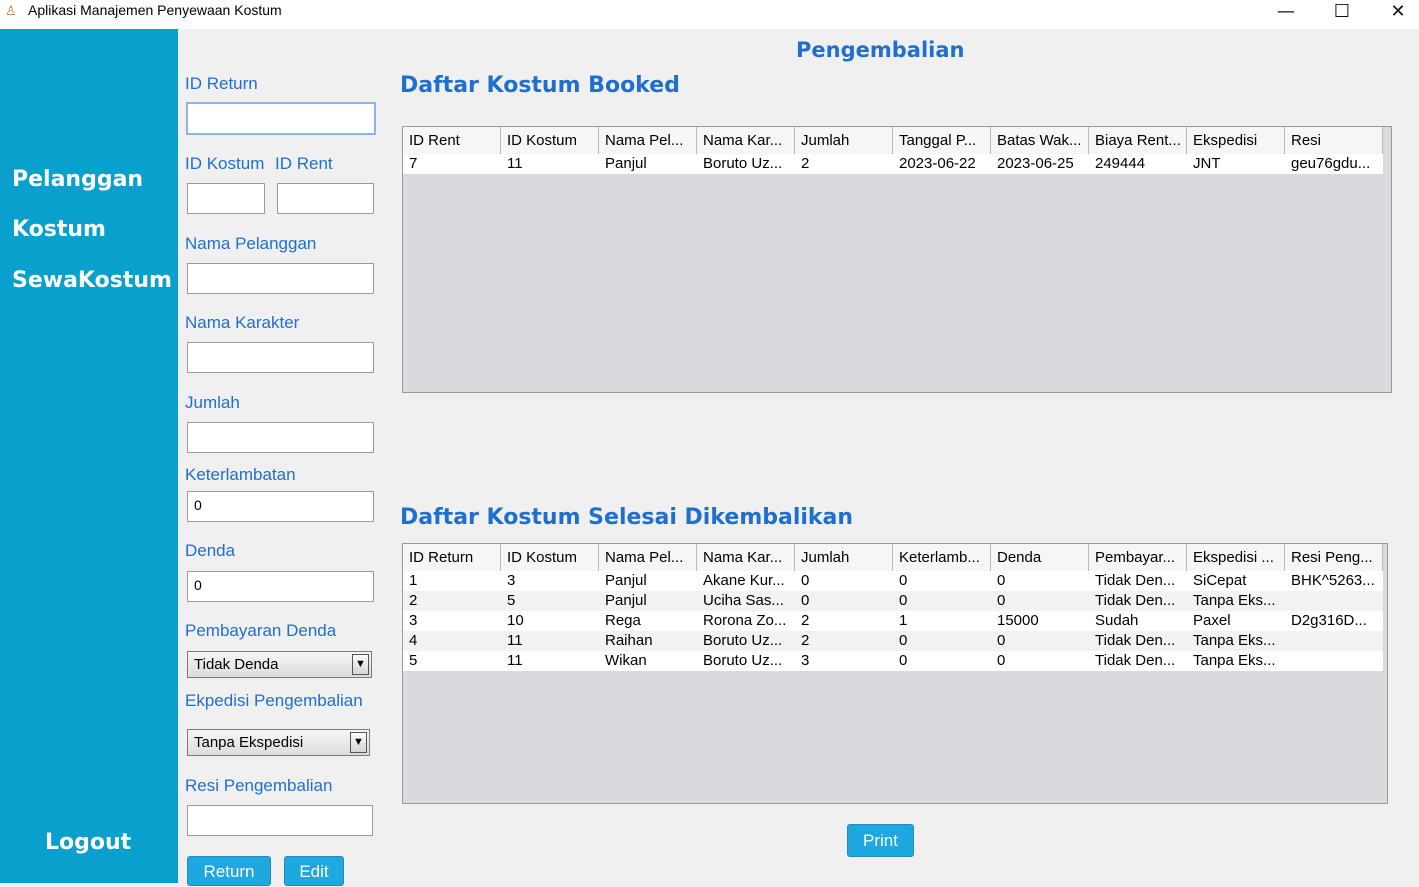  I want to click on nama-pelanggan-label: Nama Pelanggan, so click(251, 243).